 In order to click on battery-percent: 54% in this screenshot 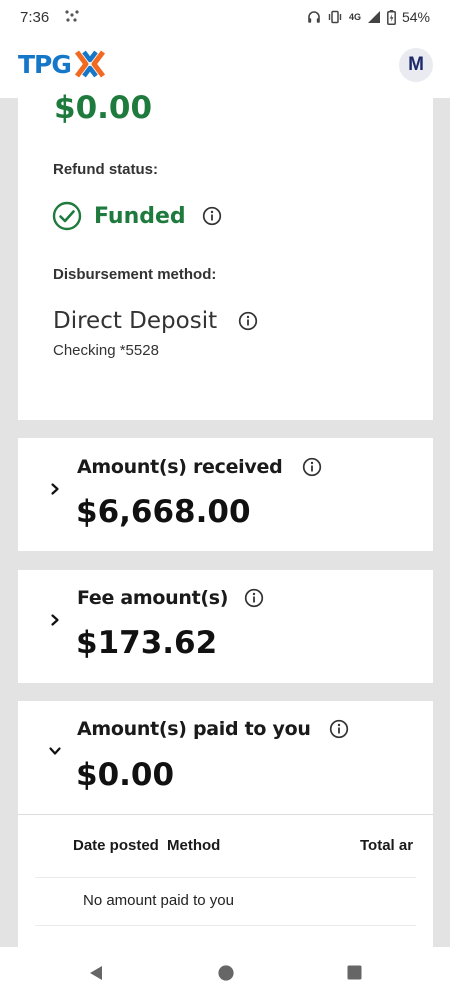, I will do `click(415, 17)`.